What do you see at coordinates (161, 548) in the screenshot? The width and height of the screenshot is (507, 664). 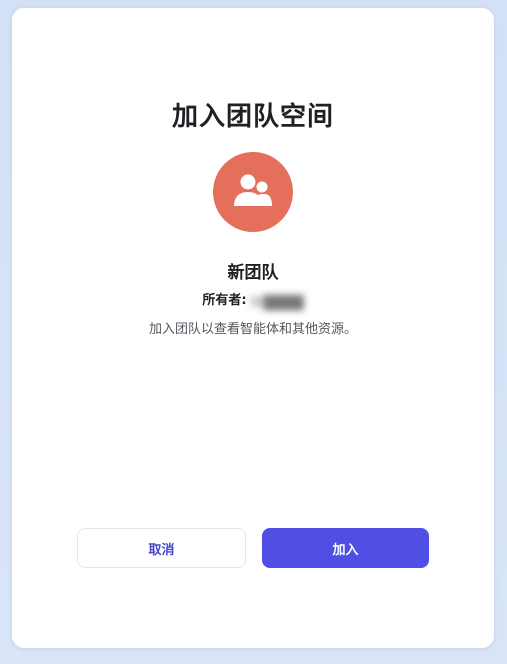 I see `cancel-button: 取消` at bounding box center [161, 548].